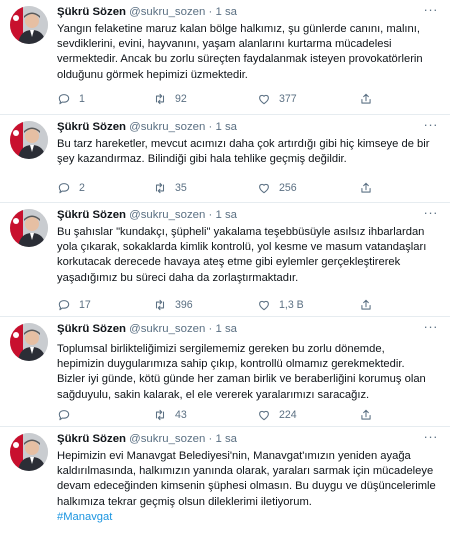  What do you see at coordinates (277, 99) in the screenshot?
I see `like-button: 377` at bounding box center [277, 99].